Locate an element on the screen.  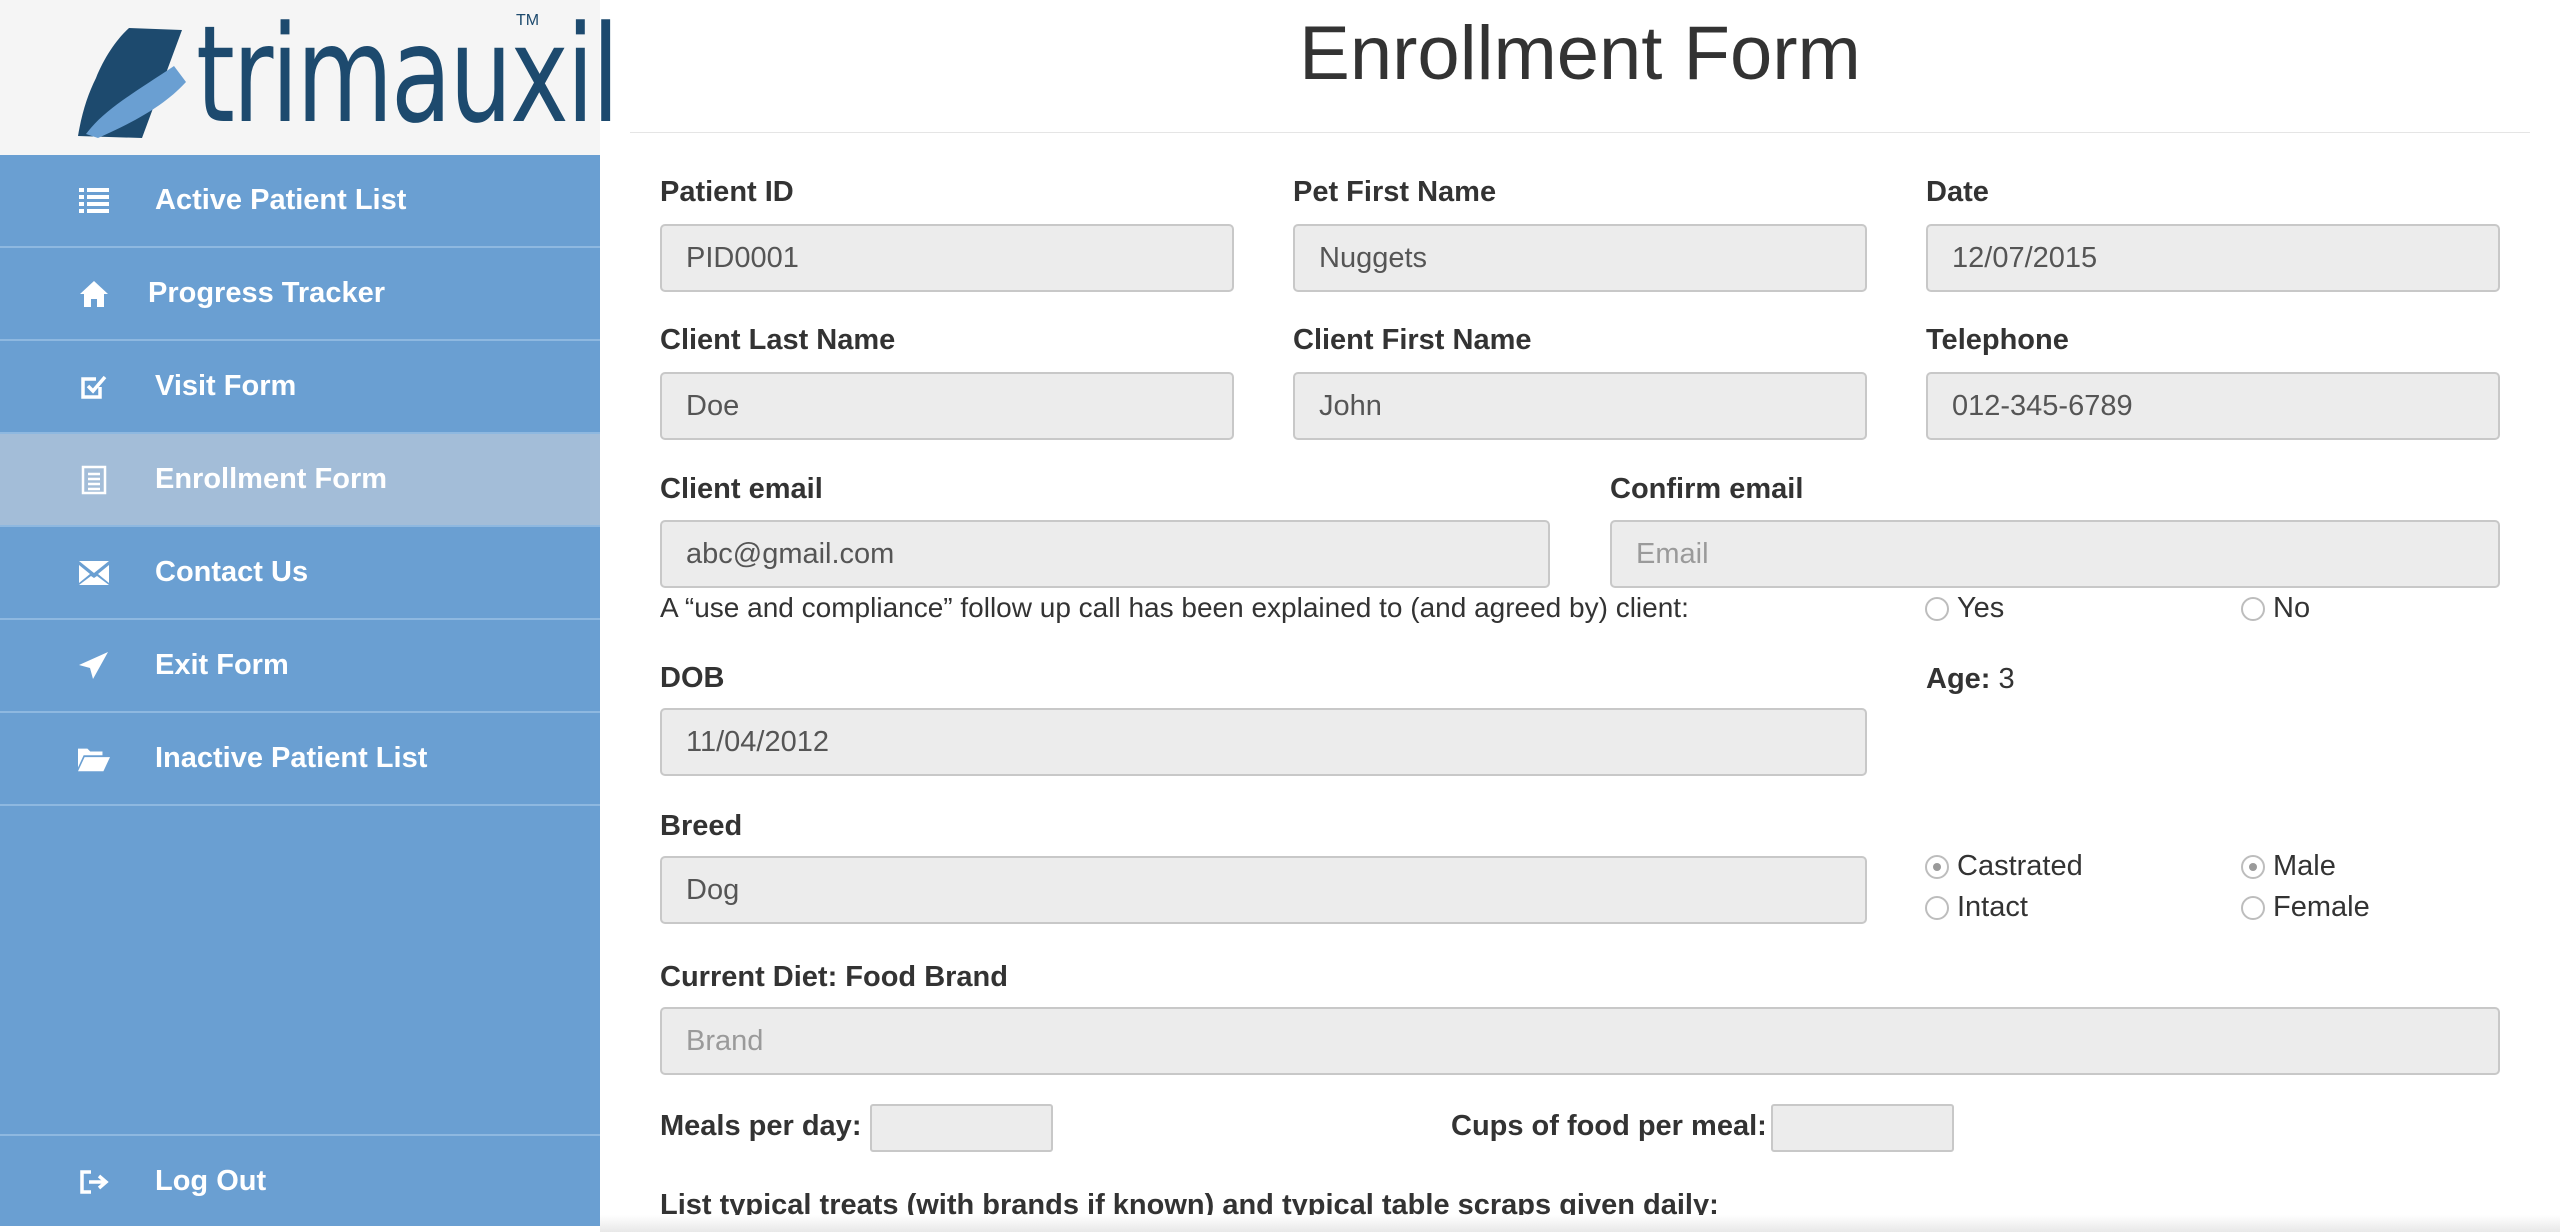
sidebar-item-label: Progress Tracker is located at coordinates (266, 293).